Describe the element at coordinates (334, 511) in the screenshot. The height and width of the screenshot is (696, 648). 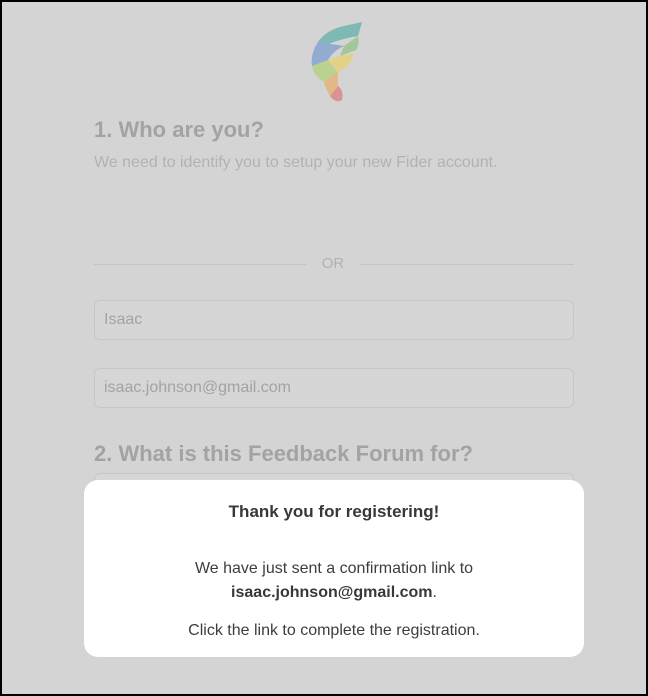
I see `modal-title: Thank you for registering!` at that location.